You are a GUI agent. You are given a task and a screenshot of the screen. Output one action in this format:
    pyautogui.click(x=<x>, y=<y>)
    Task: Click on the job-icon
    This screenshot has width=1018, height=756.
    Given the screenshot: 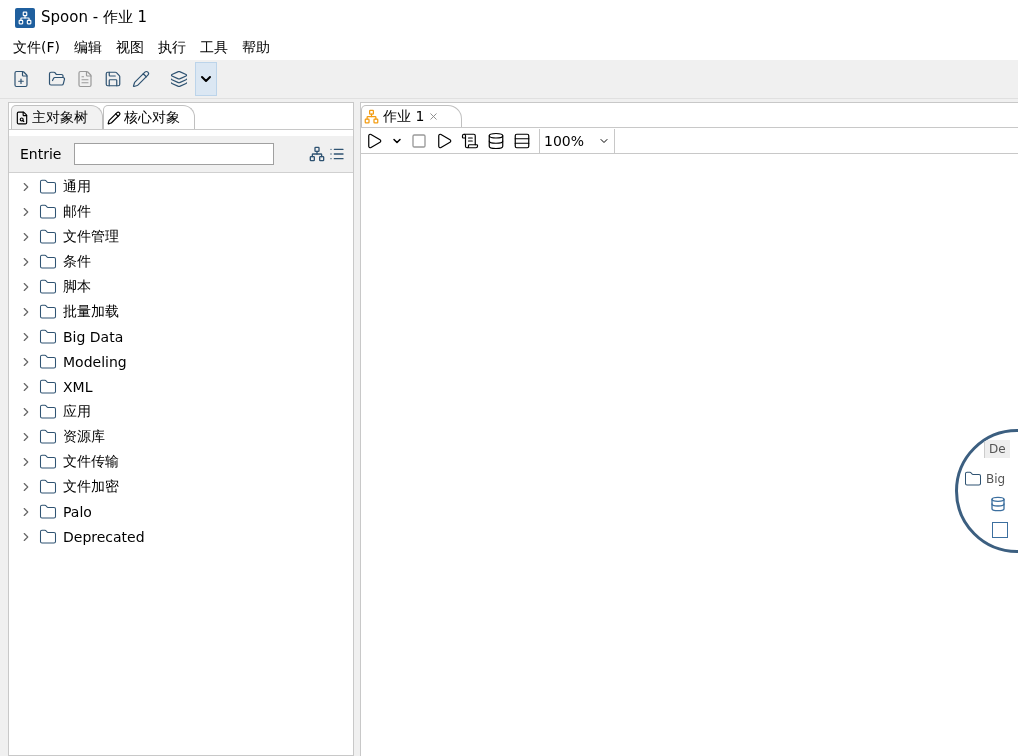 What is the action you would take?
    pyautogui.click(x=371, y=116)
    